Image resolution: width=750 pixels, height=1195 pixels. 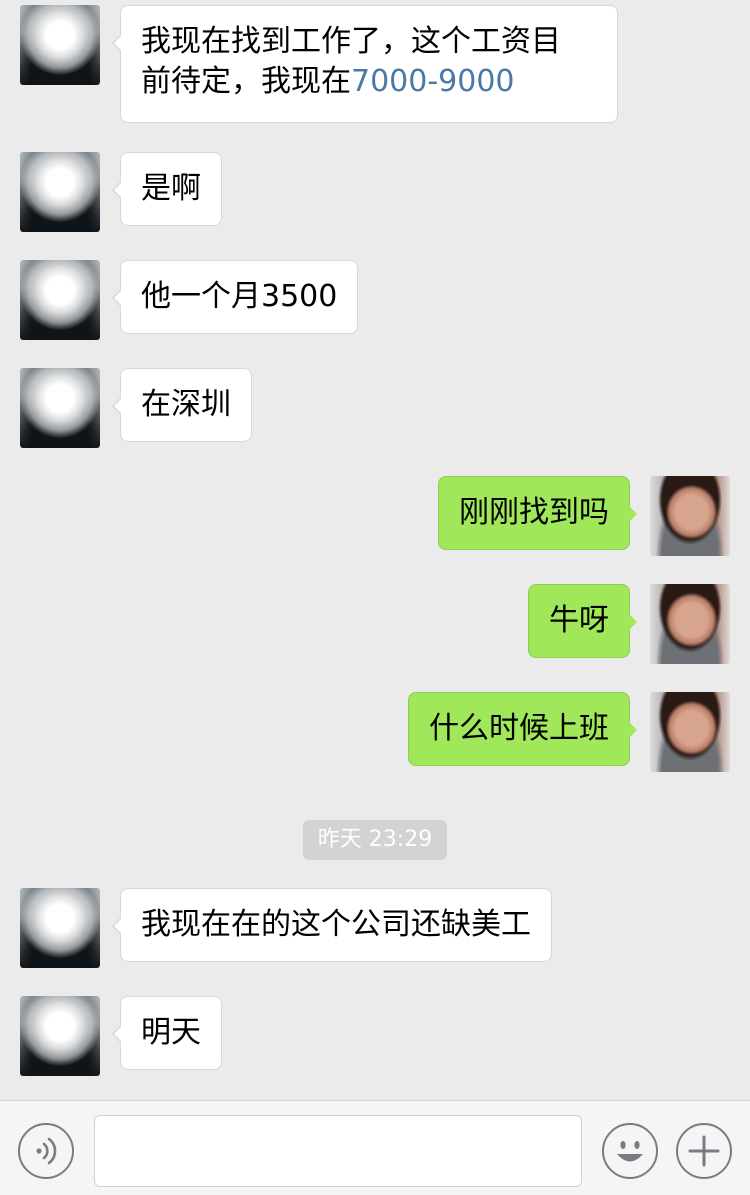 I want to click on message-bubble-incoming: 我现在找到工作了，这个工资目 前待定，我现在7000-9000, so click(x=365, y=64).